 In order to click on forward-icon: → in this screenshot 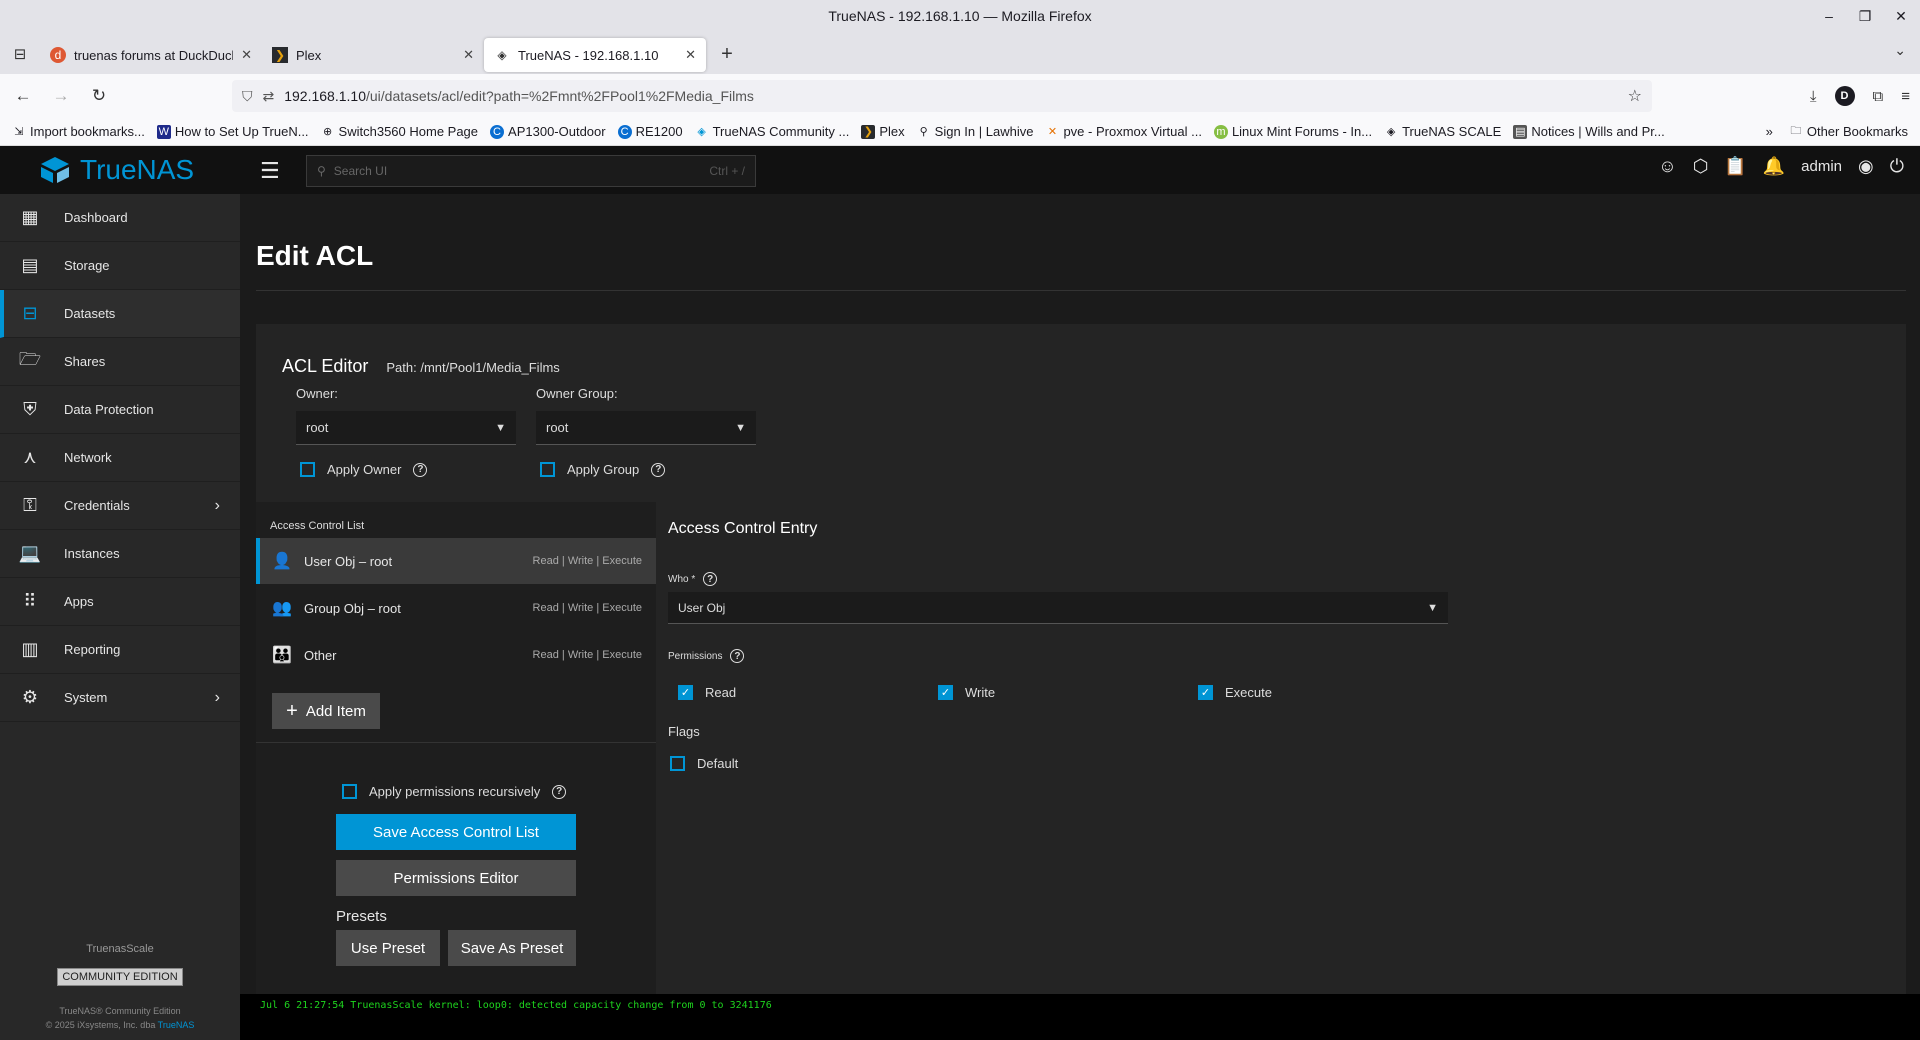, I will do `click(61, 96)`.